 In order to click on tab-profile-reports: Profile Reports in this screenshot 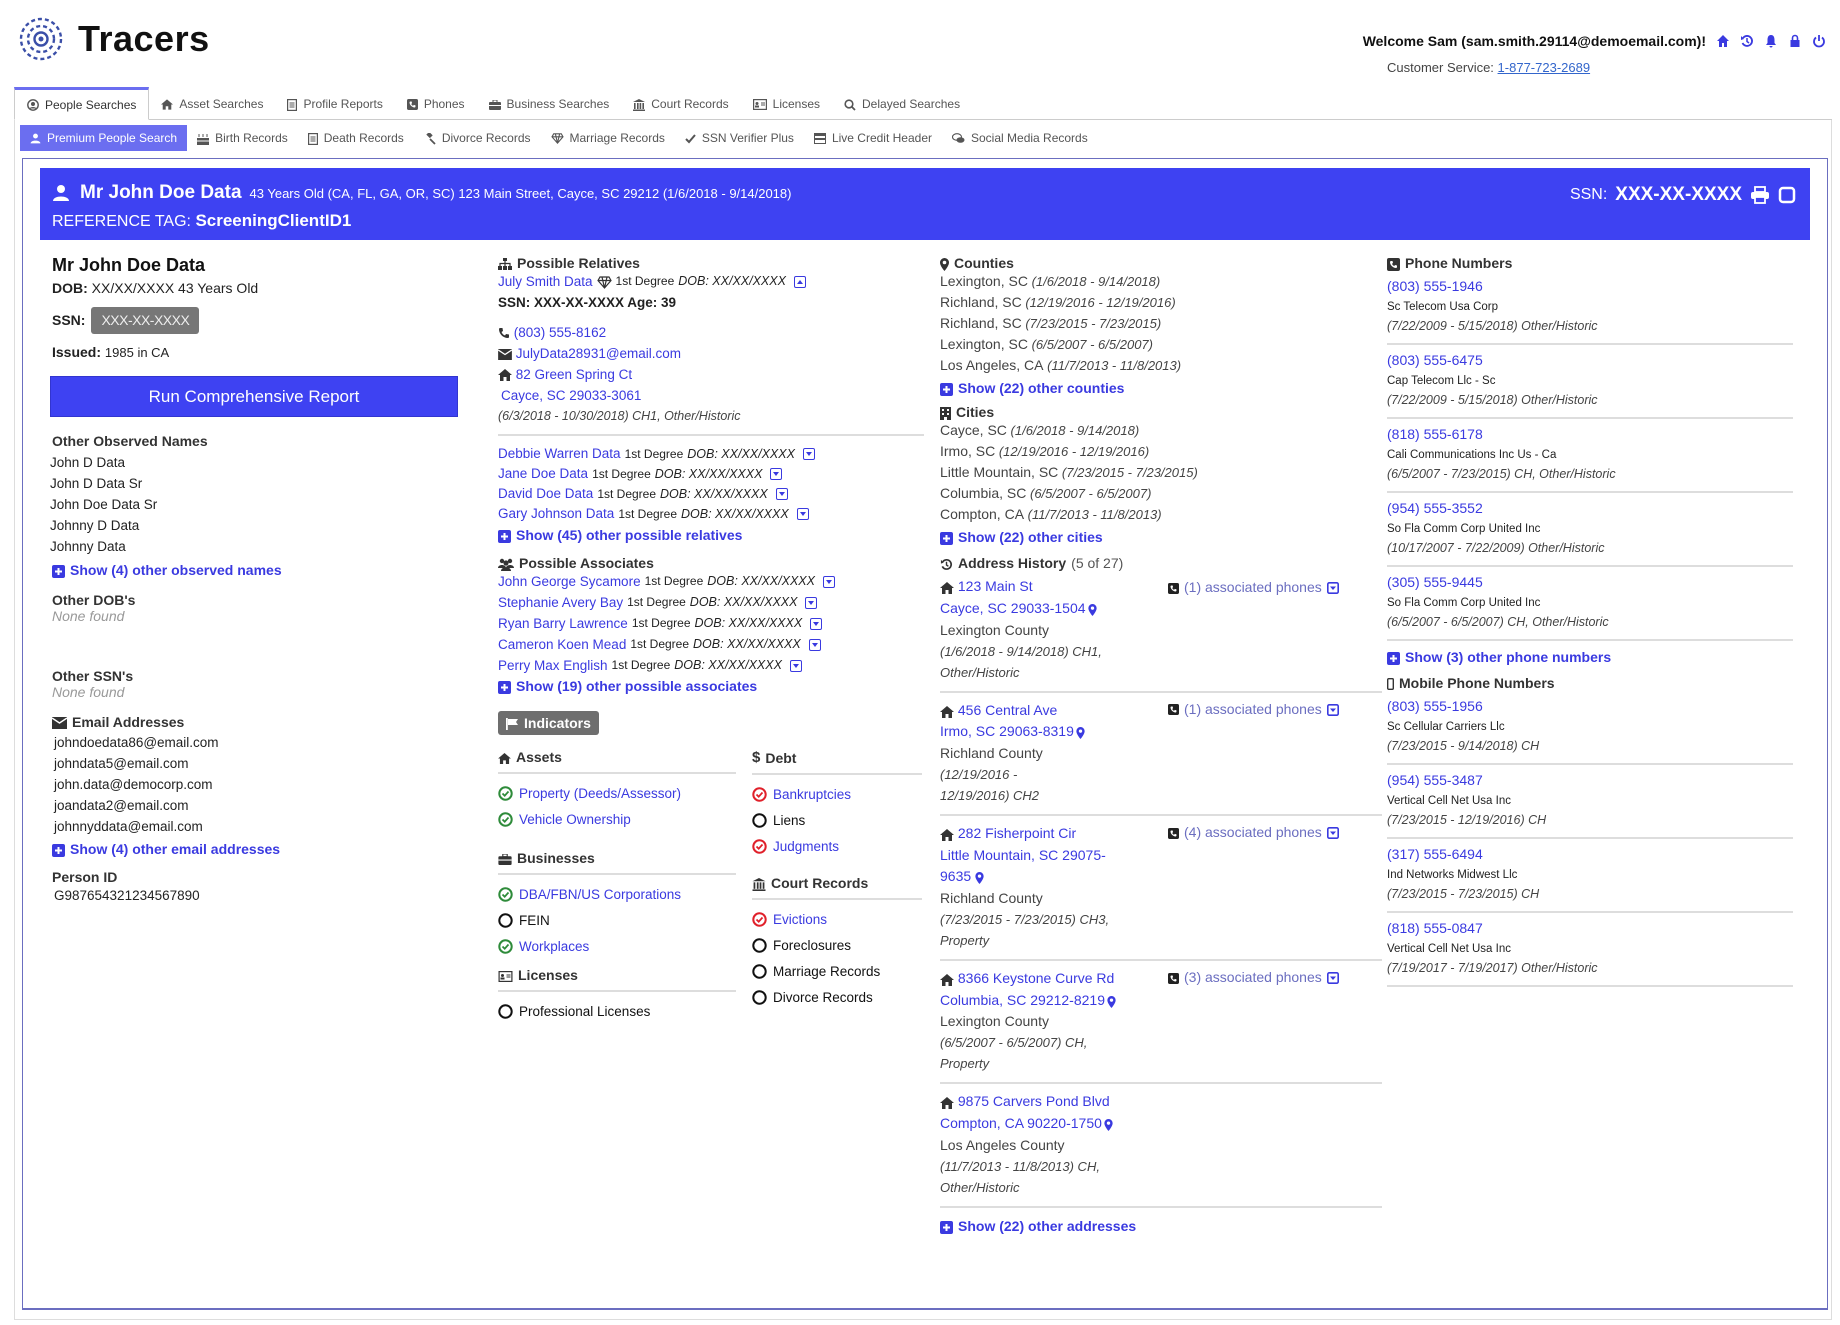, I will do `click(334, 104)`.